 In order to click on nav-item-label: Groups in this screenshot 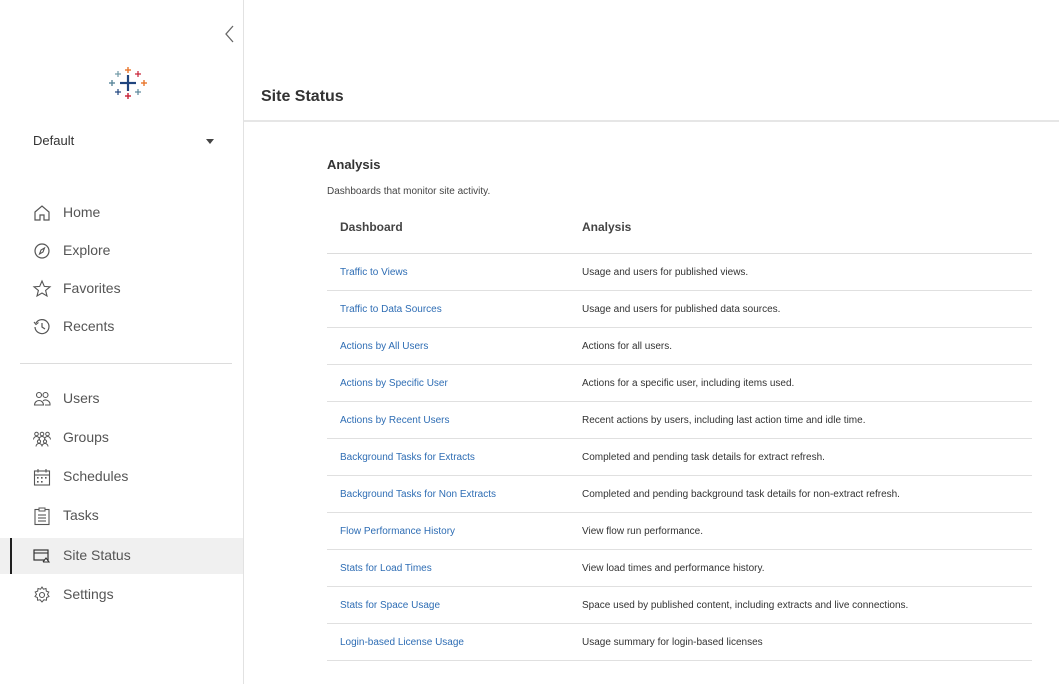, I will do `click(86, 437)`.